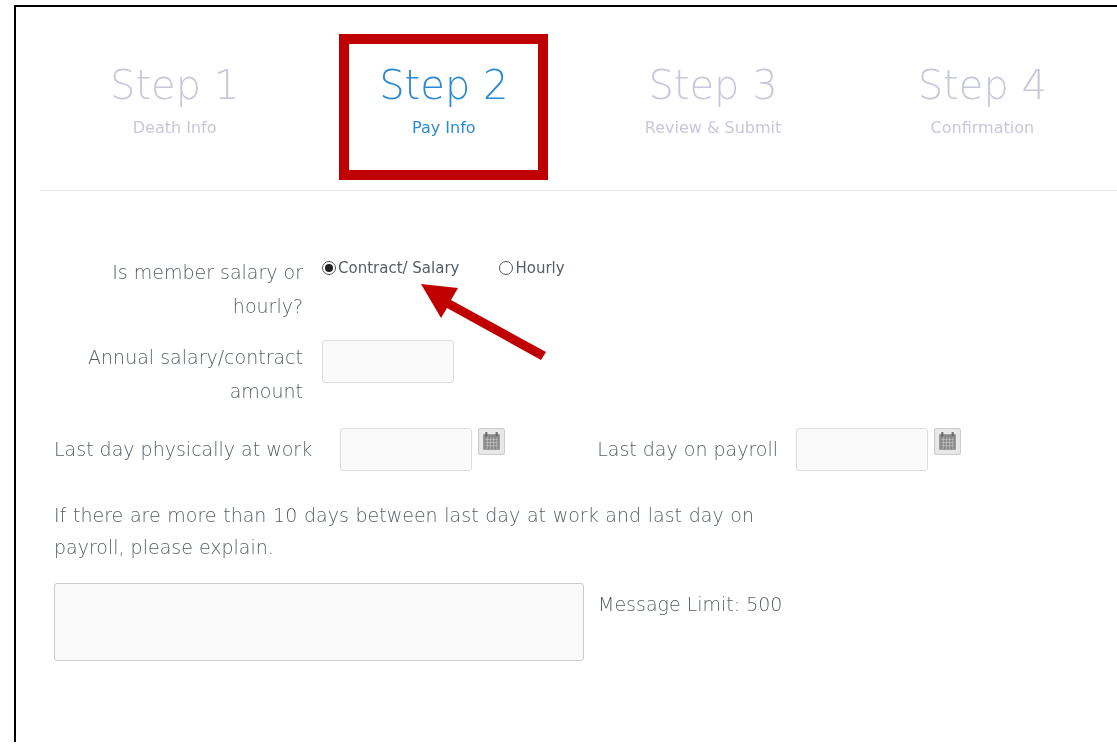 The image size is (1117, 744). I want to click on field-label: Annual salary/contract amount, so click(195, 374).